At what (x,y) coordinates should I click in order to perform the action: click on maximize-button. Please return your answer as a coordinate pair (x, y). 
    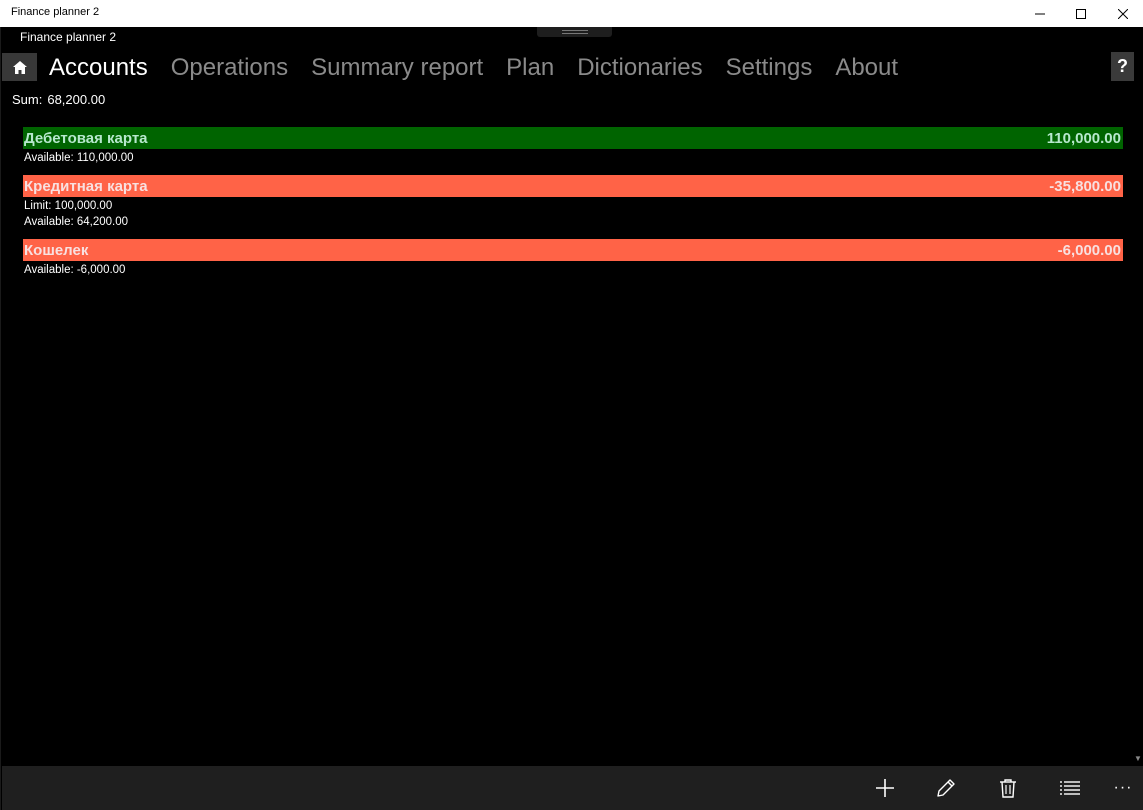
    Looking at the image, I should click on (1081, 13).